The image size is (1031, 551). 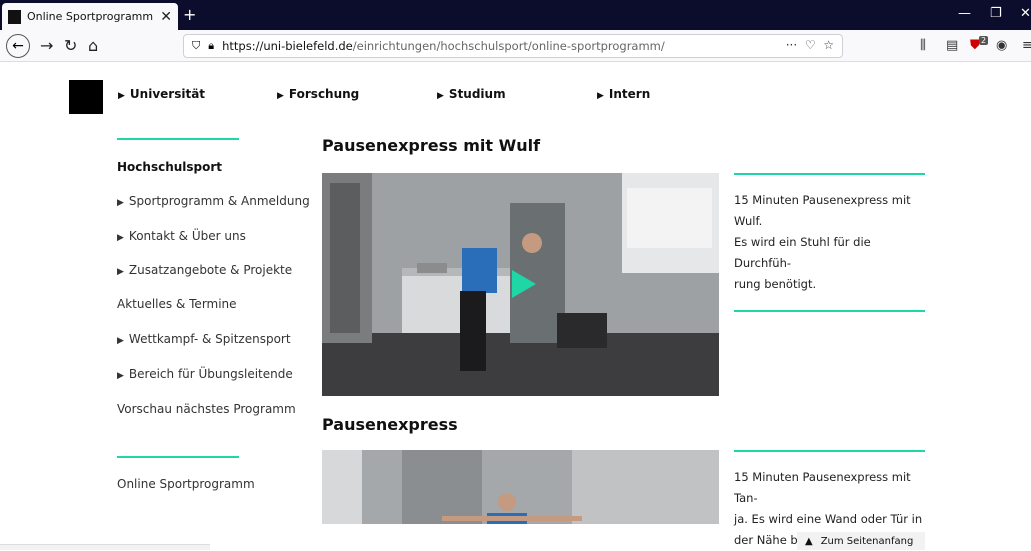 What do you see at coordinates (996, 13) in the screenshot?
I see `restore-icon: ❐` at bounding box center [996, 13].